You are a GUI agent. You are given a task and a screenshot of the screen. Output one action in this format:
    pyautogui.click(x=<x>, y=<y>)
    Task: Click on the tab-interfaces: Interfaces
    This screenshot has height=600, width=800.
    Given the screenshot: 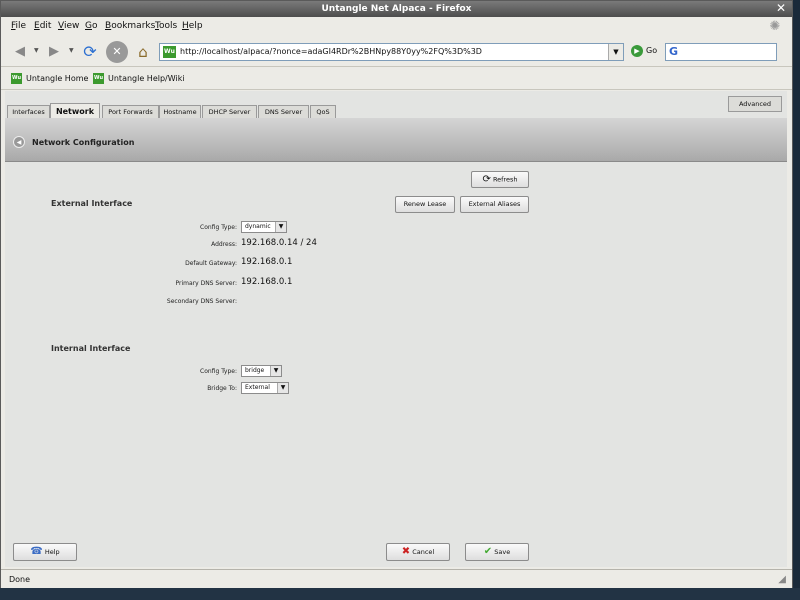 What is the action you would take?
    pyautogui.click(x=28, y=112)
    